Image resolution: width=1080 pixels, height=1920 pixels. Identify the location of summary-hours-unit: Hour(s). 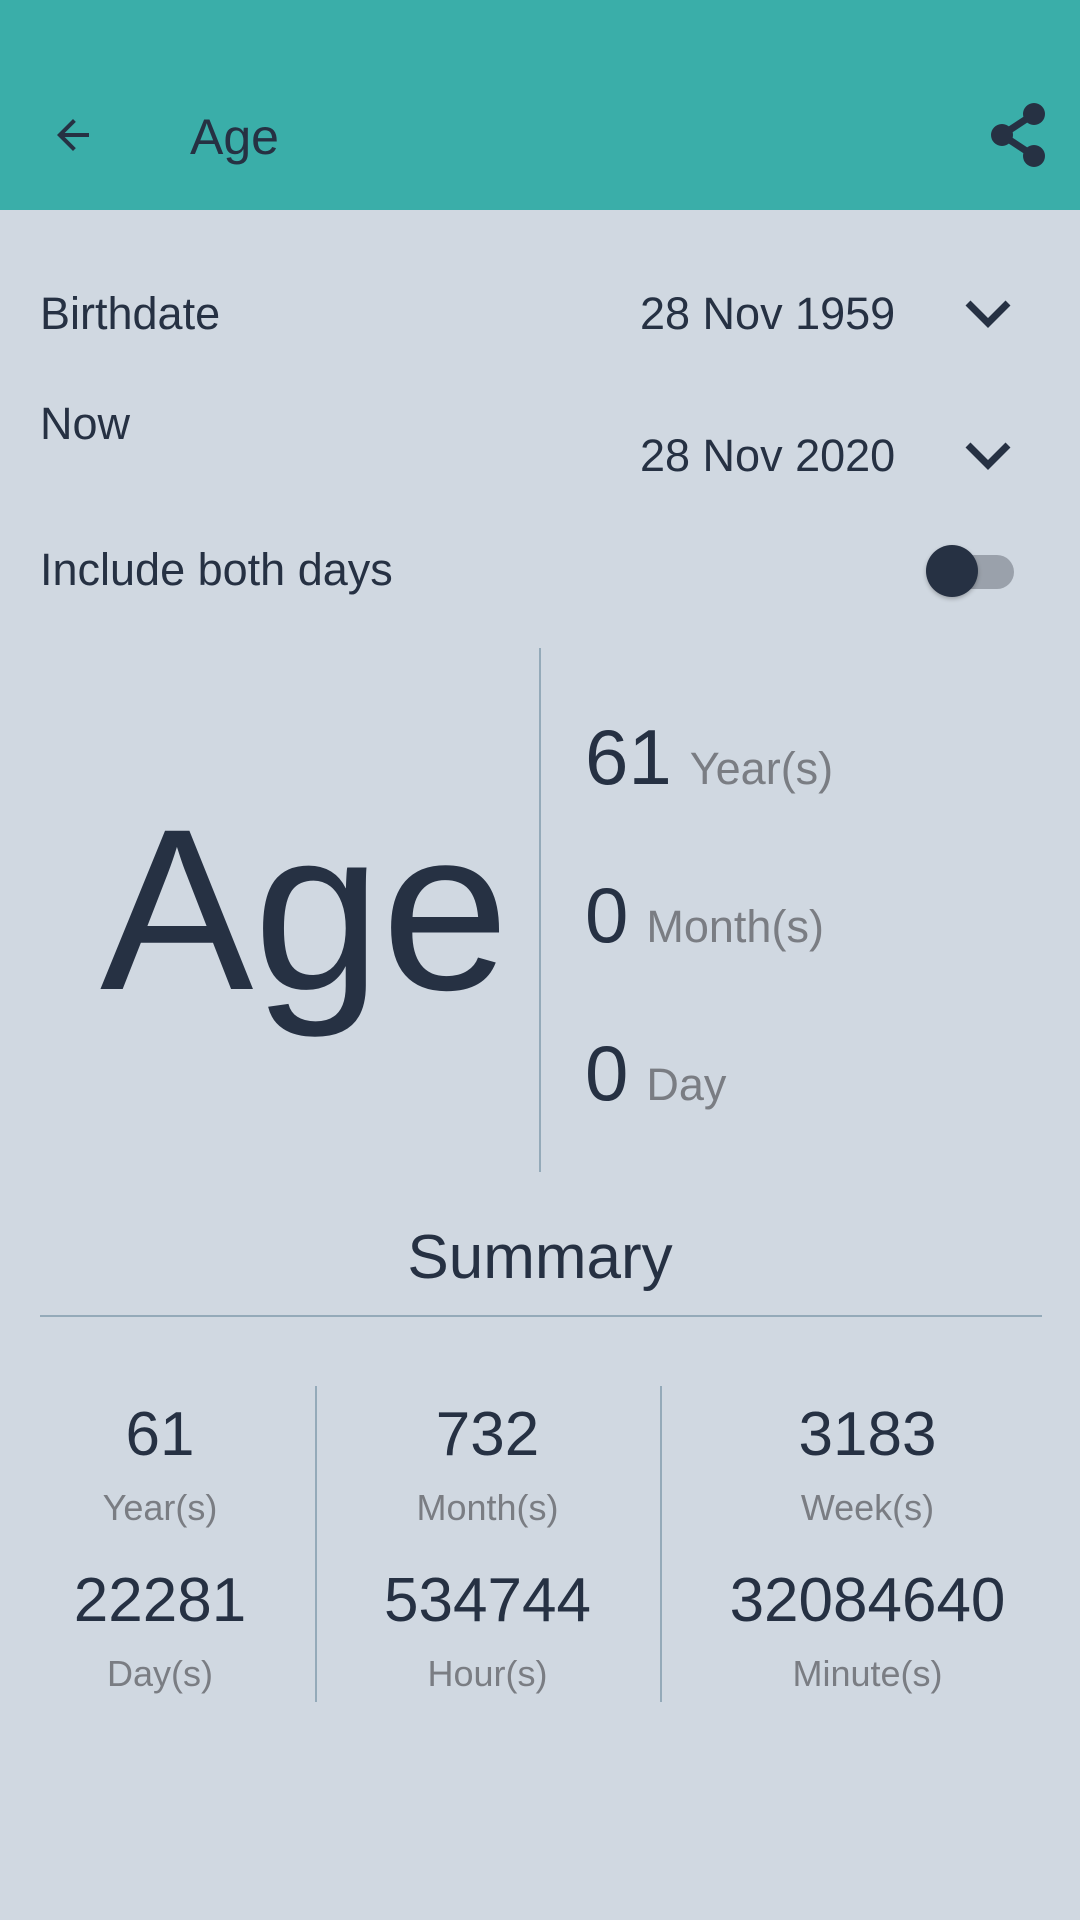
(487, 1673).